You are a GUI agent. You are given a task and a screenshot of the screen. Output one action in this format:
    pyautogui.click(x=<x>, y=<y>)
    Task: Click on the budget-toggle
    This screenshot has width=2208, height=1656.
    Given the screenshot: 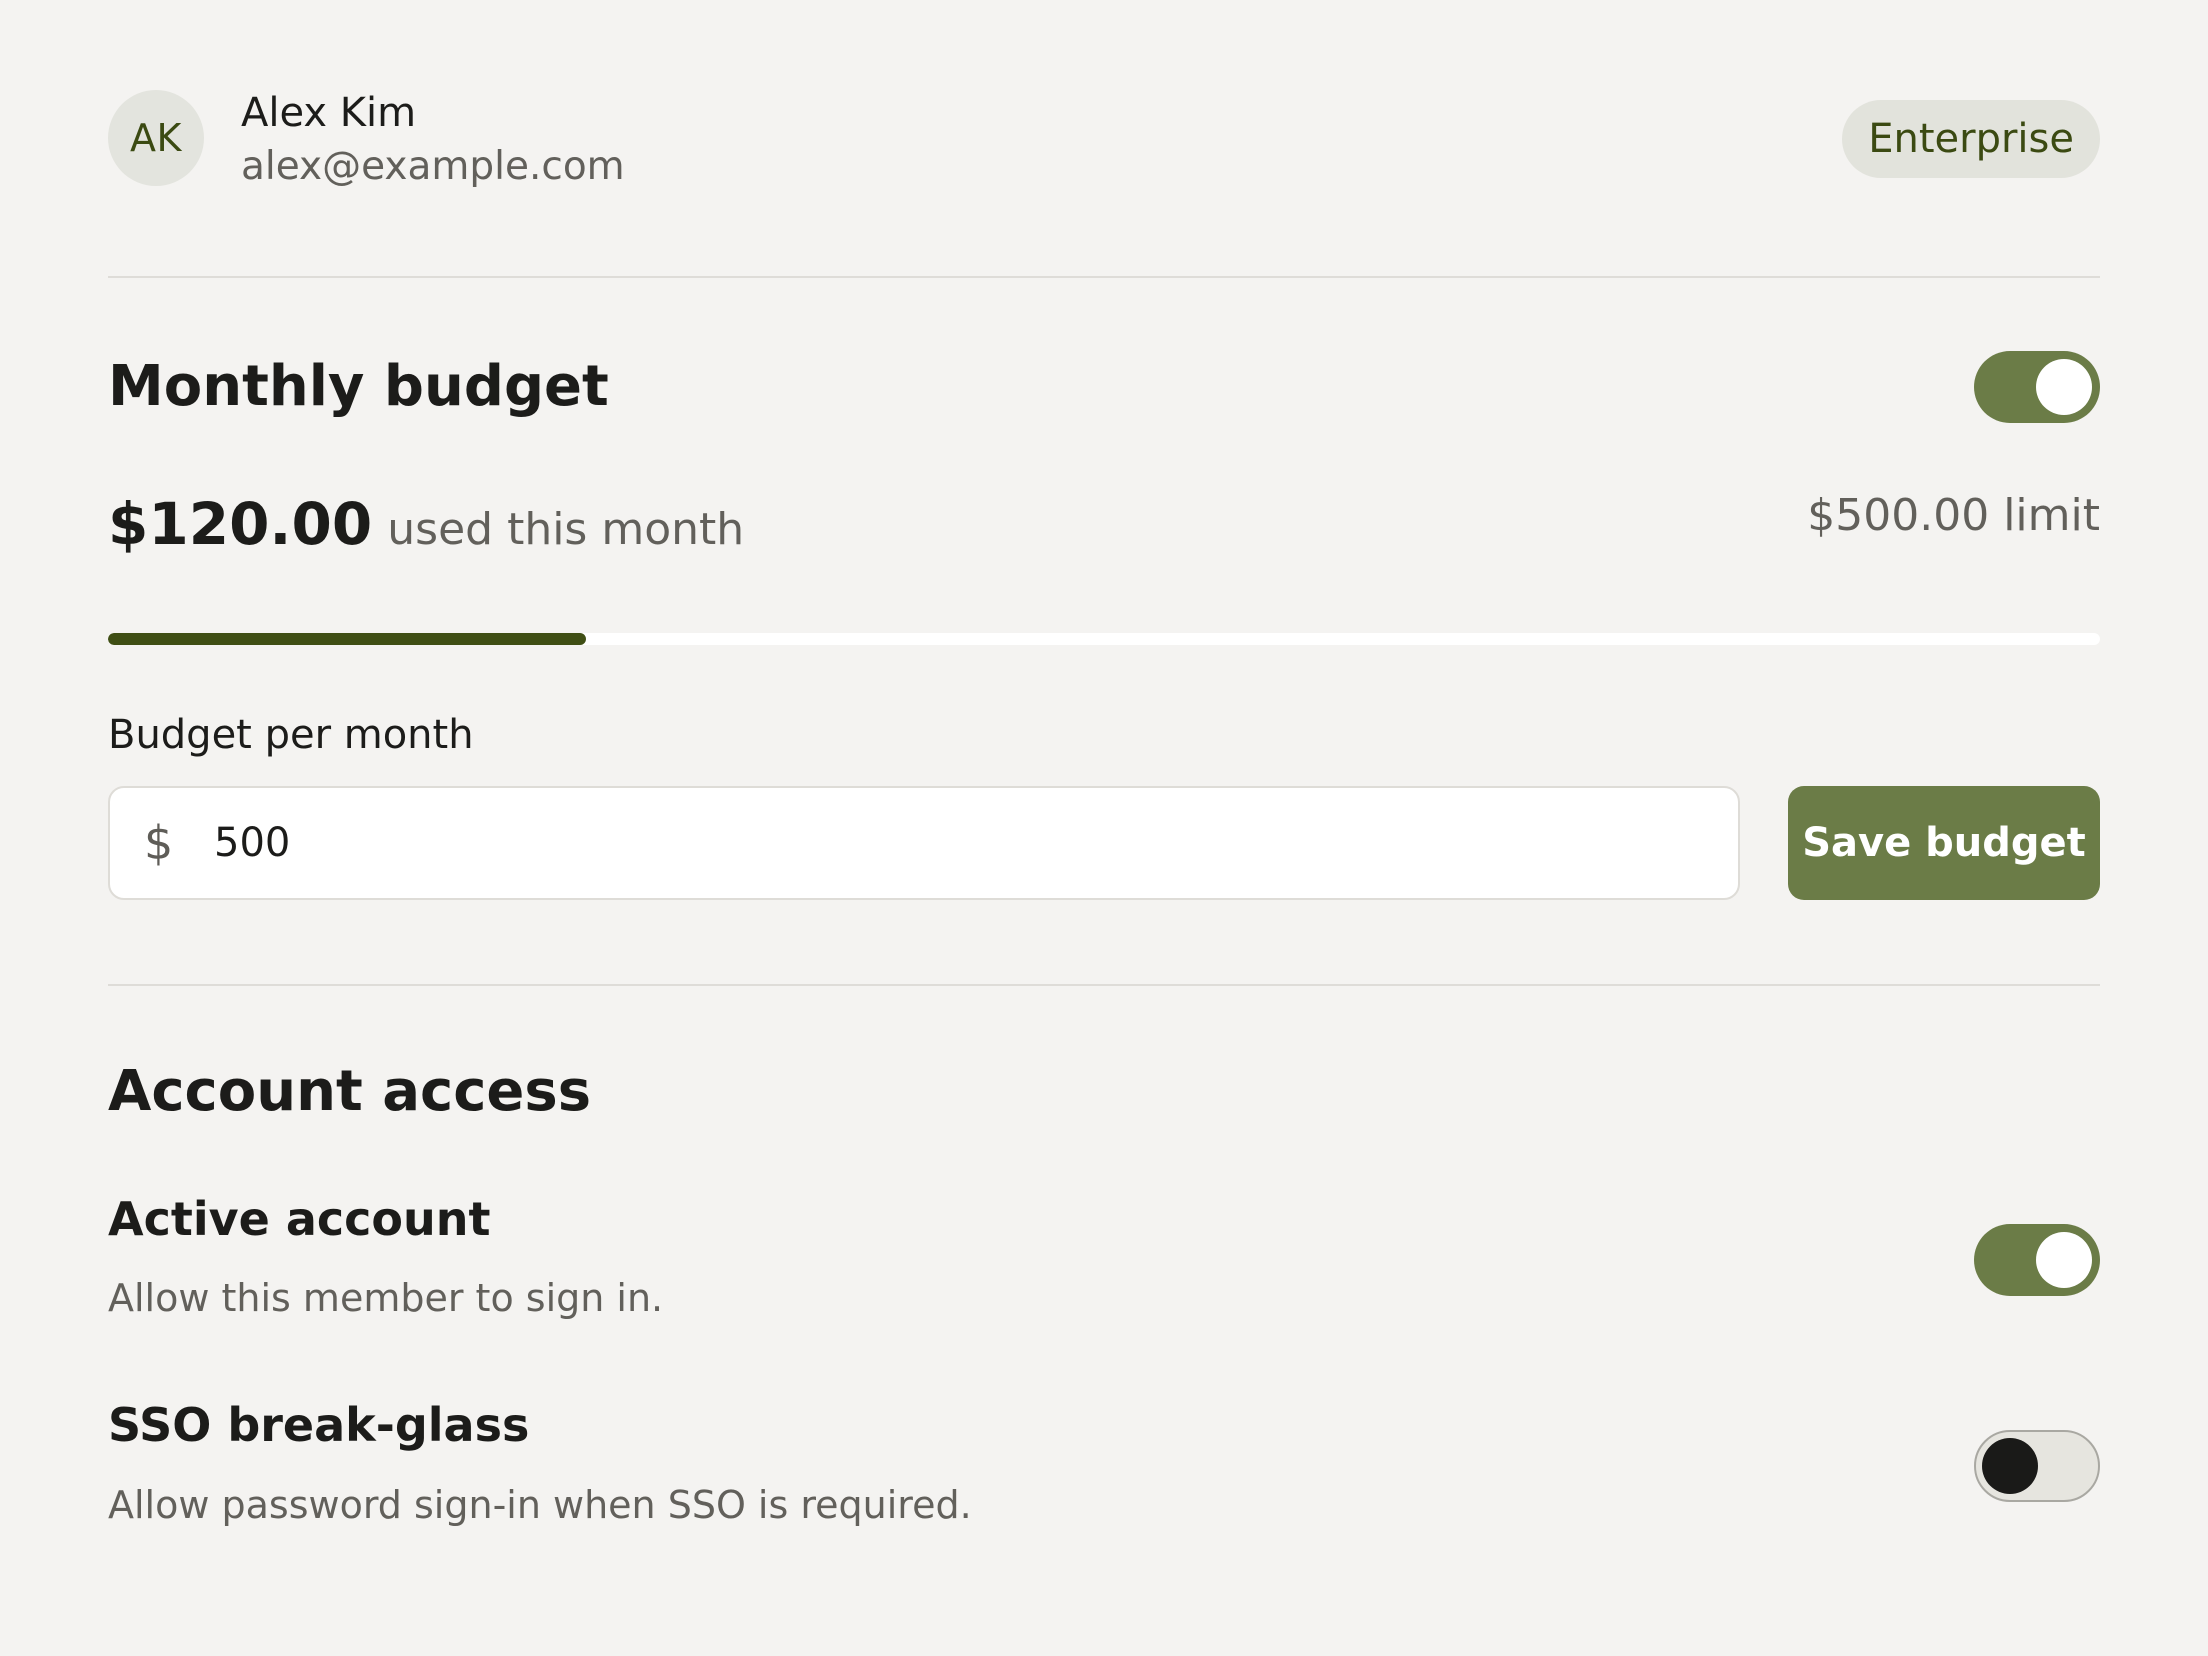 What is the action you would take?
    pyautogui.click(x=2037, y=387)
    